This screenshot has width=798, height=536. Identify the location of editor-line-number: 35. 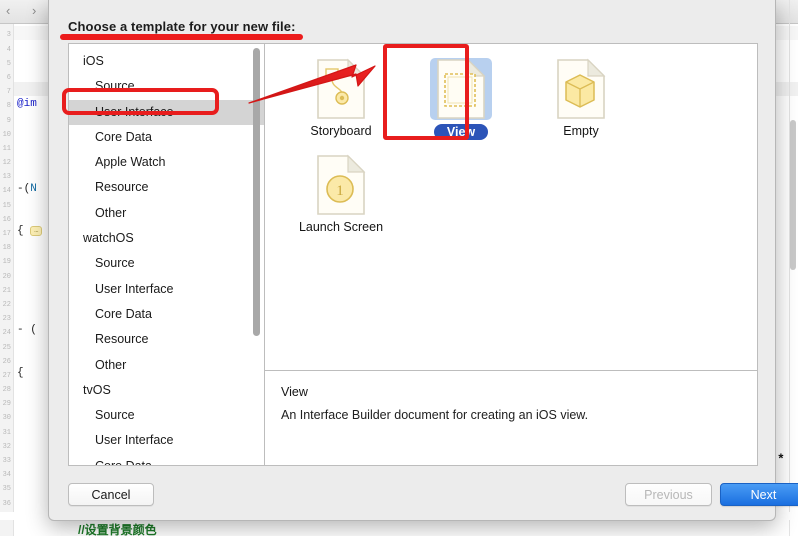
(6, 489).